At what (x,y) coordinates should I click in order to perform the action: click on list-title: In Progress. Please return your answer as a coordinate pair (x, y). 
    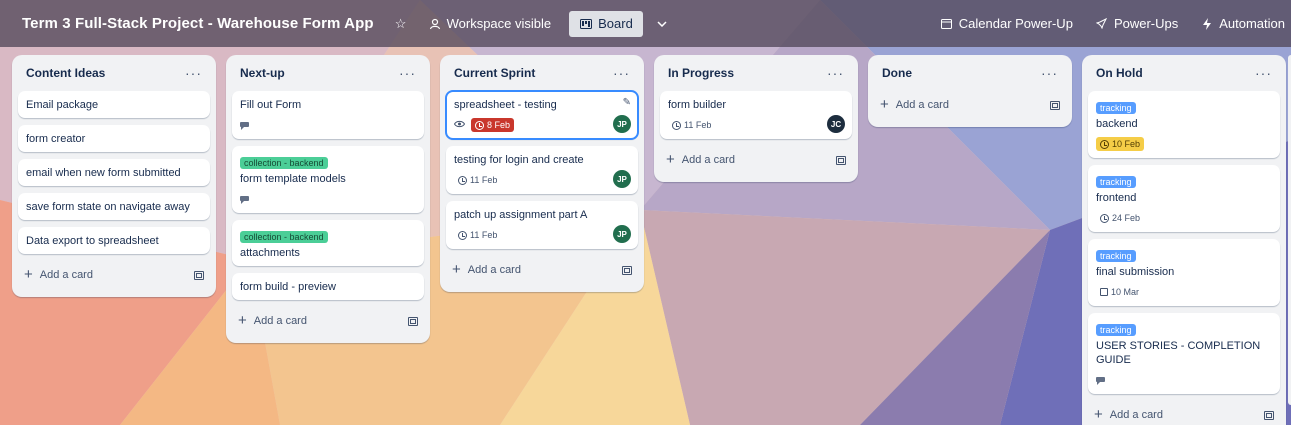
    Looking at the image, I should click on (701, 73).